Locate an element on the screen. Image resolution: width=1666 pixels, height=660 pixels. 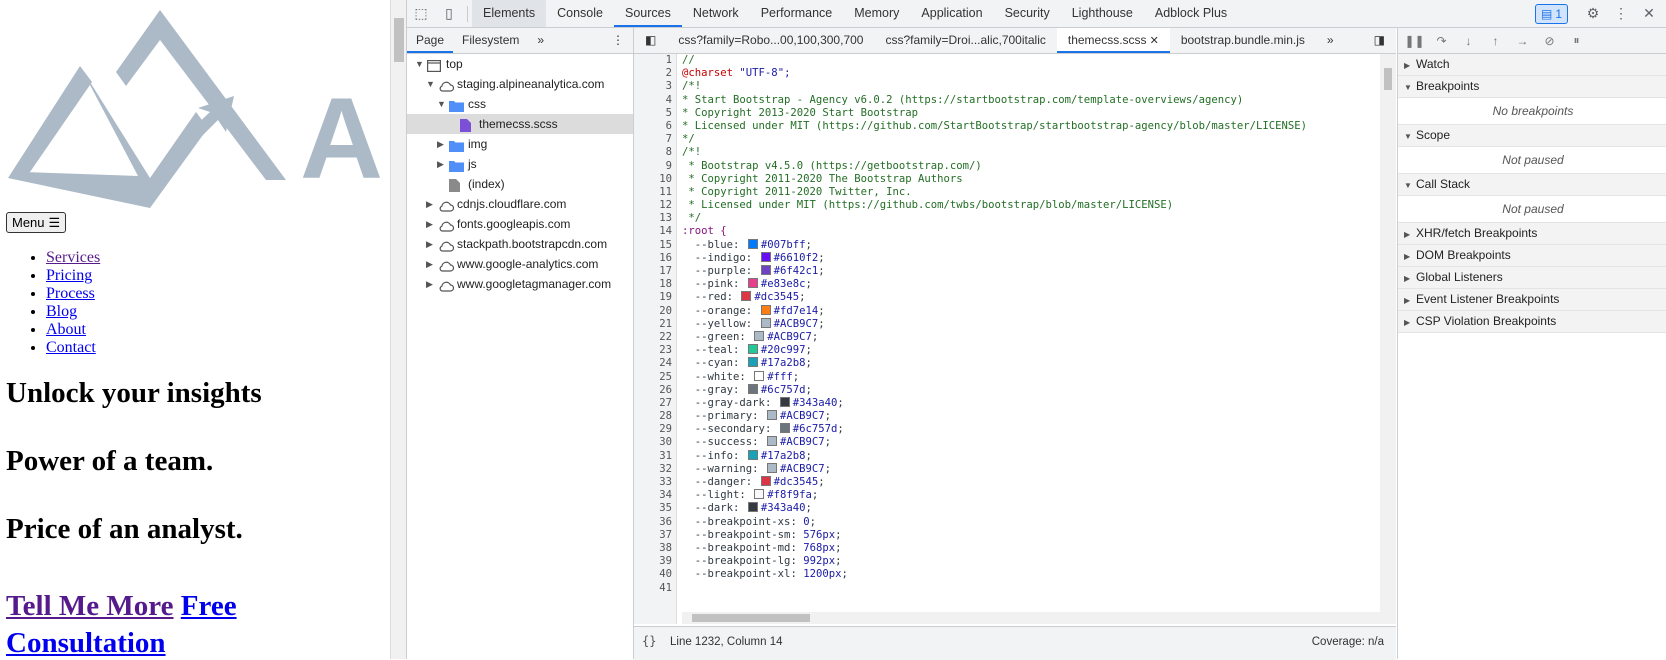
debugger-section-breakpoints: ▼ Breakpoints is located at coordinates (1532, 87).